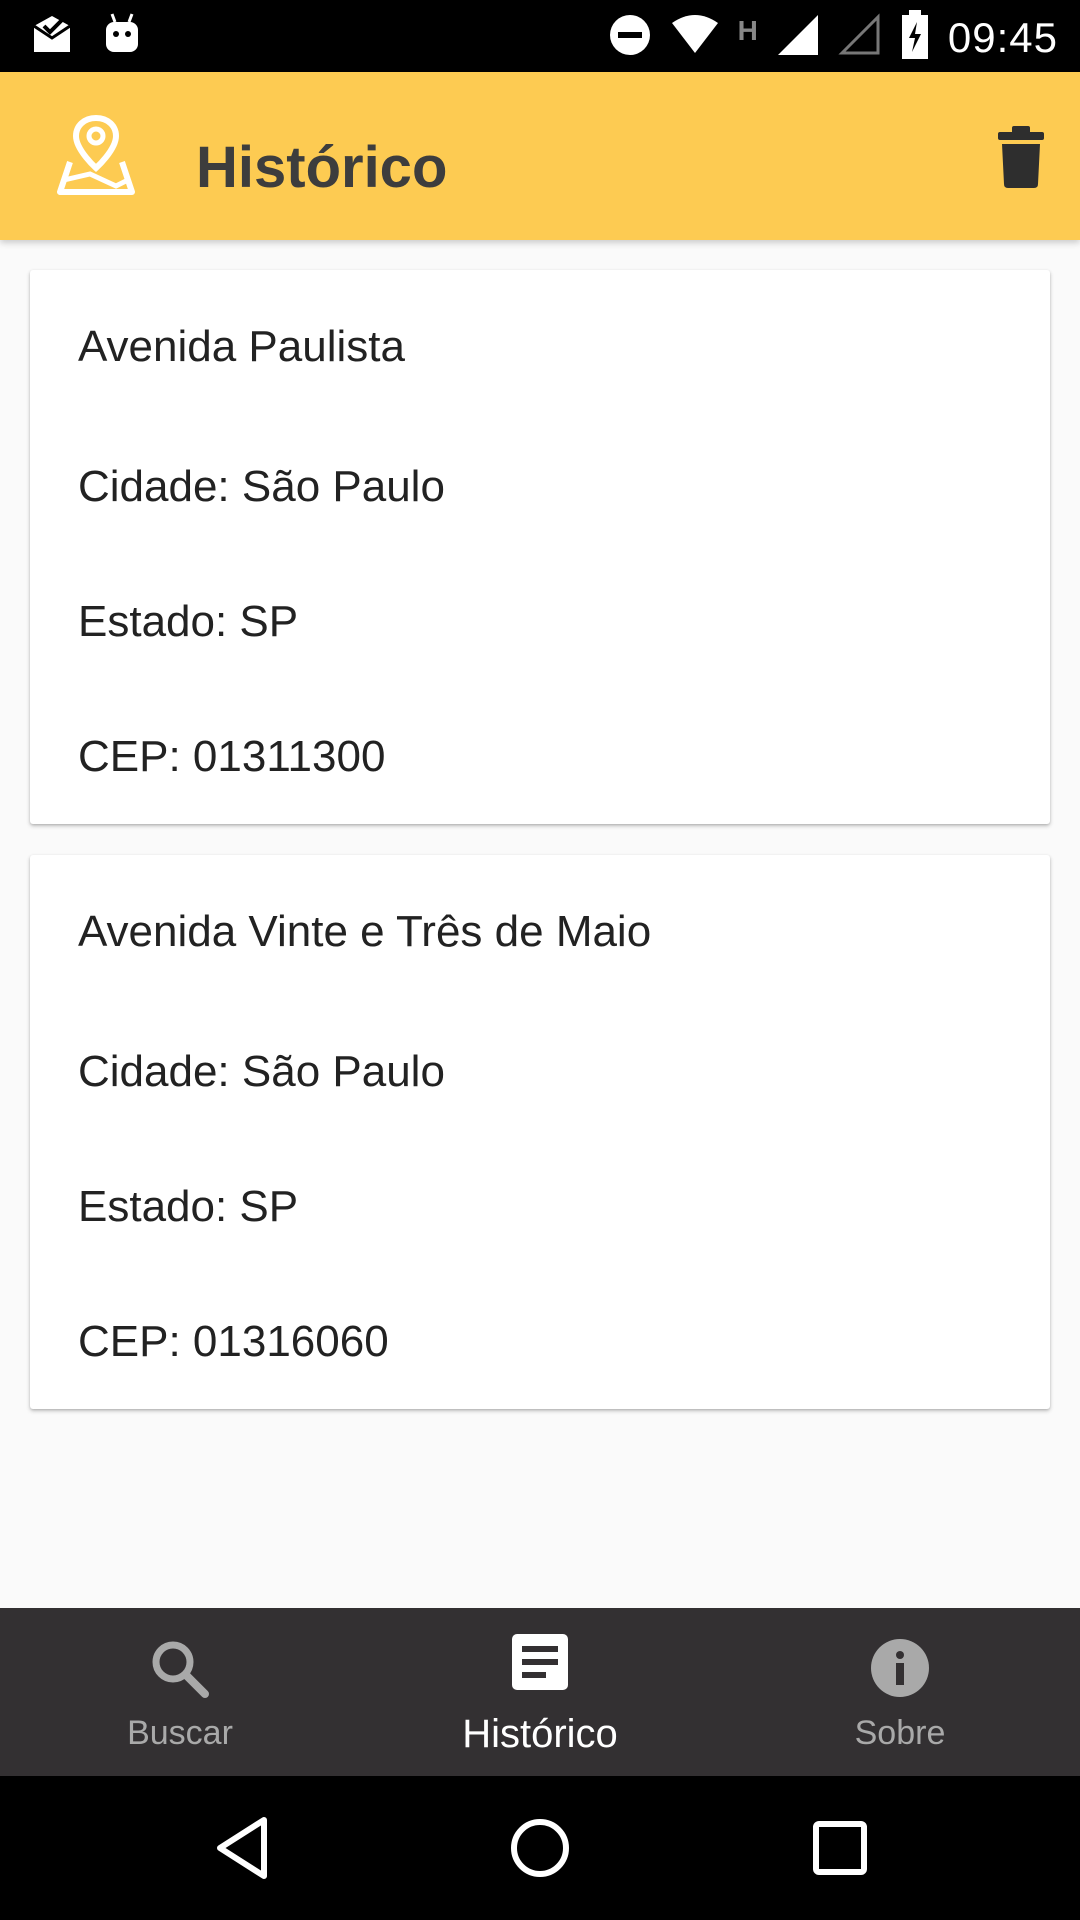 The height and width of the screenshot is (1920, 1080). What do you see at coordinates (900, 1670) in the screenshot?
I see `info-icon` at bounding box center [900, 1670].